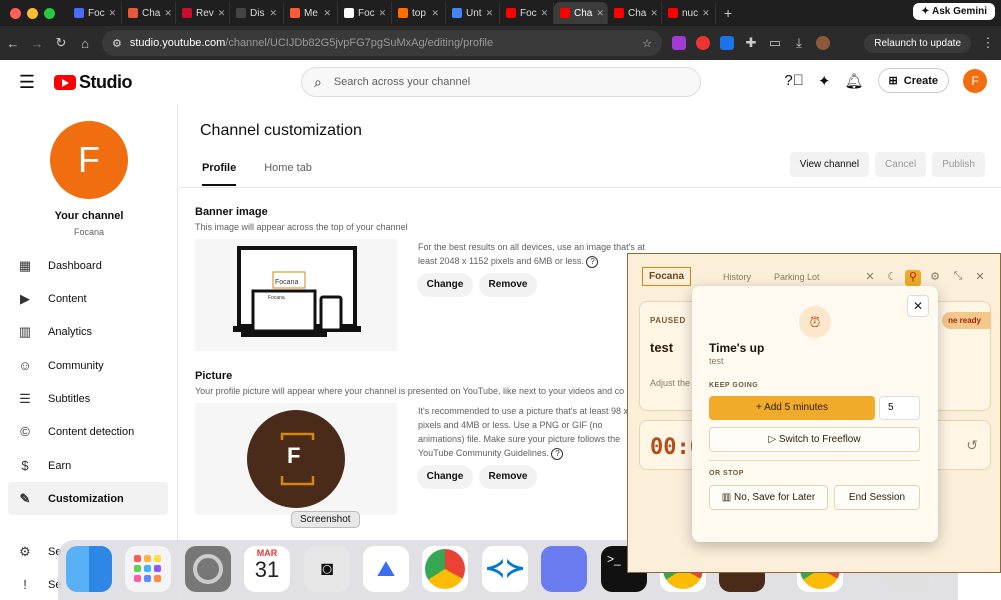  Describe the element at coordinates (473, 13) in the screenshot. I see `browser-tab: Unt ✕` at that location.